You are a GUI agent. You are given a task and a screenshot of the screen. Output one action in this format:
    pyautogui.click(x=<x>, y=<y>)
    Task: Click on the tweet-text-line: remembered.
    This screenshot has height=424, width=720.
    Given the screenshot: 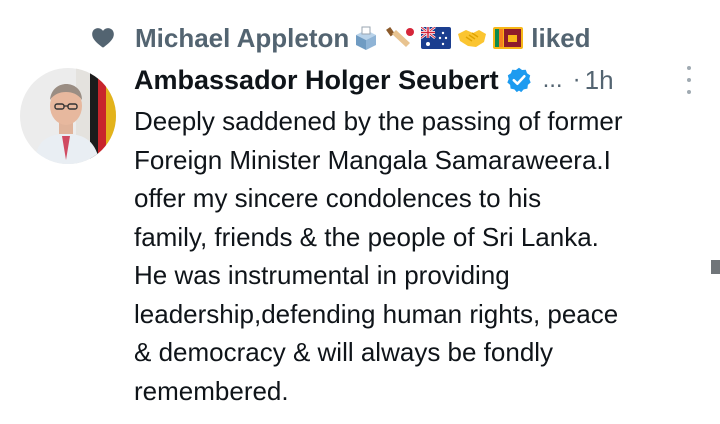 What is the action you would take?
    pyautogui.click(x=211, y=390)
    